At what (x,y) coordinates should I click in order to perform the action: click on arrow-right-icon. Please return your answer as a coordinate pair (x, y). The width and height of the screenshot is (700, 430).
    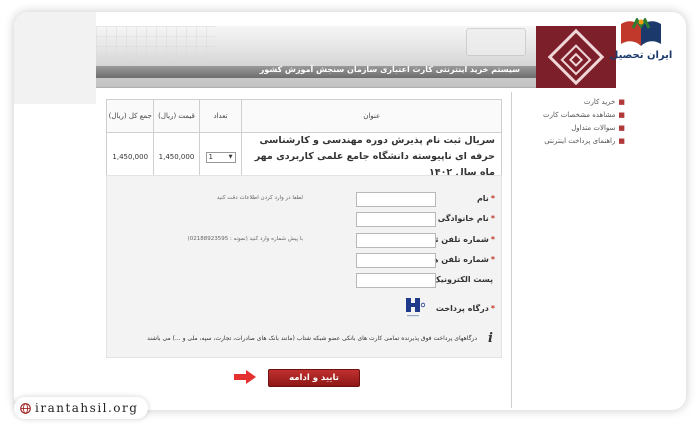
    Looking at the image, I should click on (245, 377).